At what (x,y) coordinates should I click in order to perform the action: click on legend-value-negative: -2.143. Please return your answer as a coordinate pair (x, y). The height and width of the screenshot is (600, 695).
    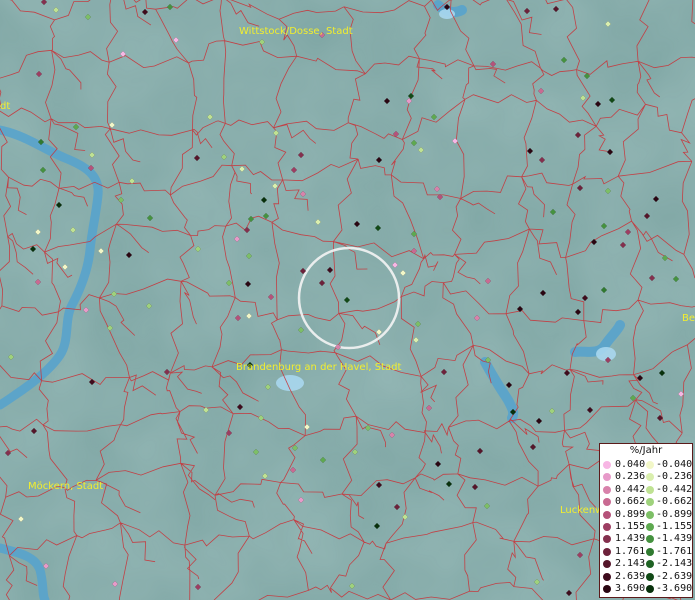
    Looking at the image, I should click on (674, 564).